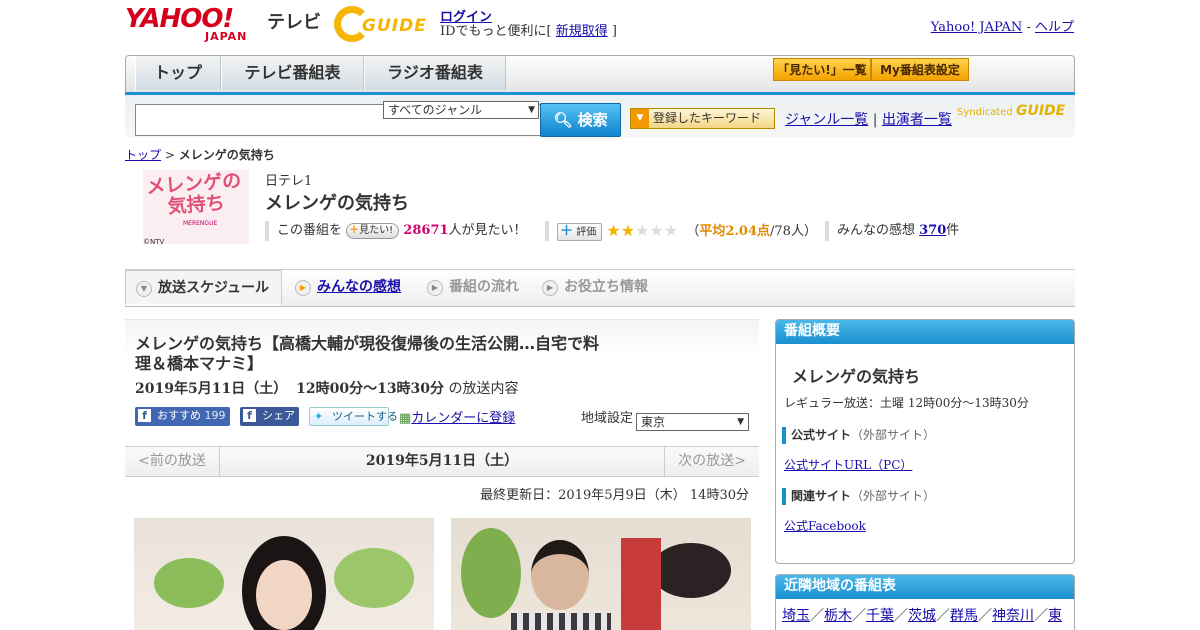  What do you see at coordinates (367, 353) in the screenshot?
I see `episode-title: メレンゲの気持ち【高橋大輔が現役復帰後の生活公開…自宅で料理＆橋本マナミ】` at bounding box center [367, 353].